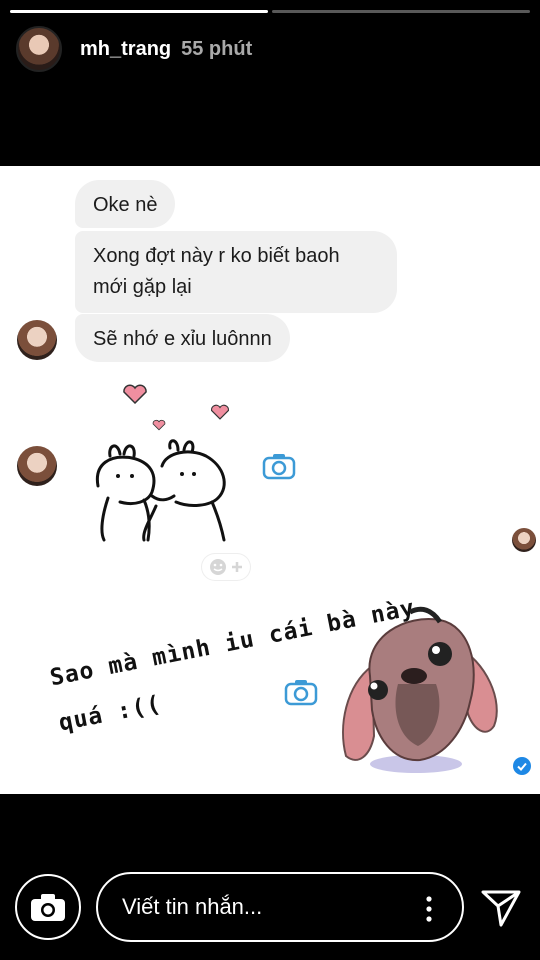  I want to click on dog-sticker-icon, so click(420, 689).